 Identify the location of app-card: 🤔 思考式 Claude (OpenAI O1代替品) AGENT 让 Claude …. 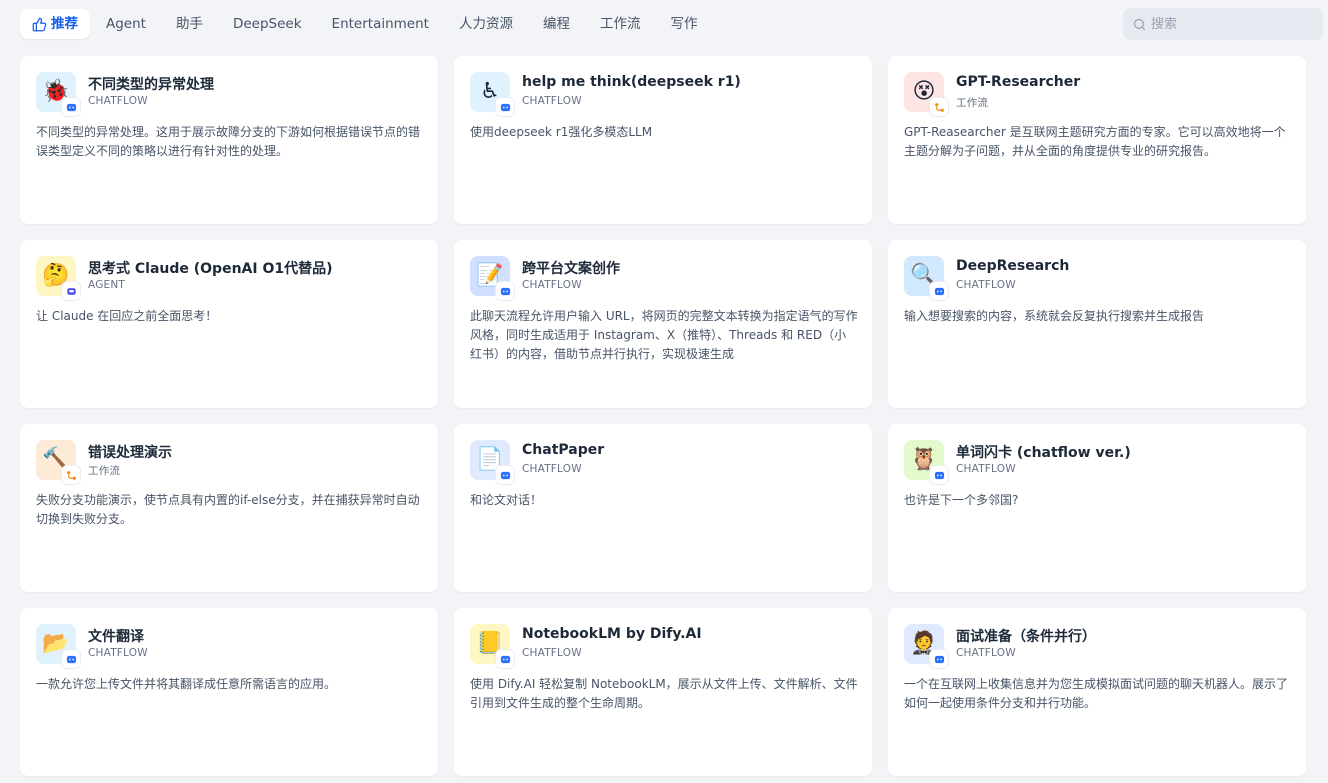
(229, 324).